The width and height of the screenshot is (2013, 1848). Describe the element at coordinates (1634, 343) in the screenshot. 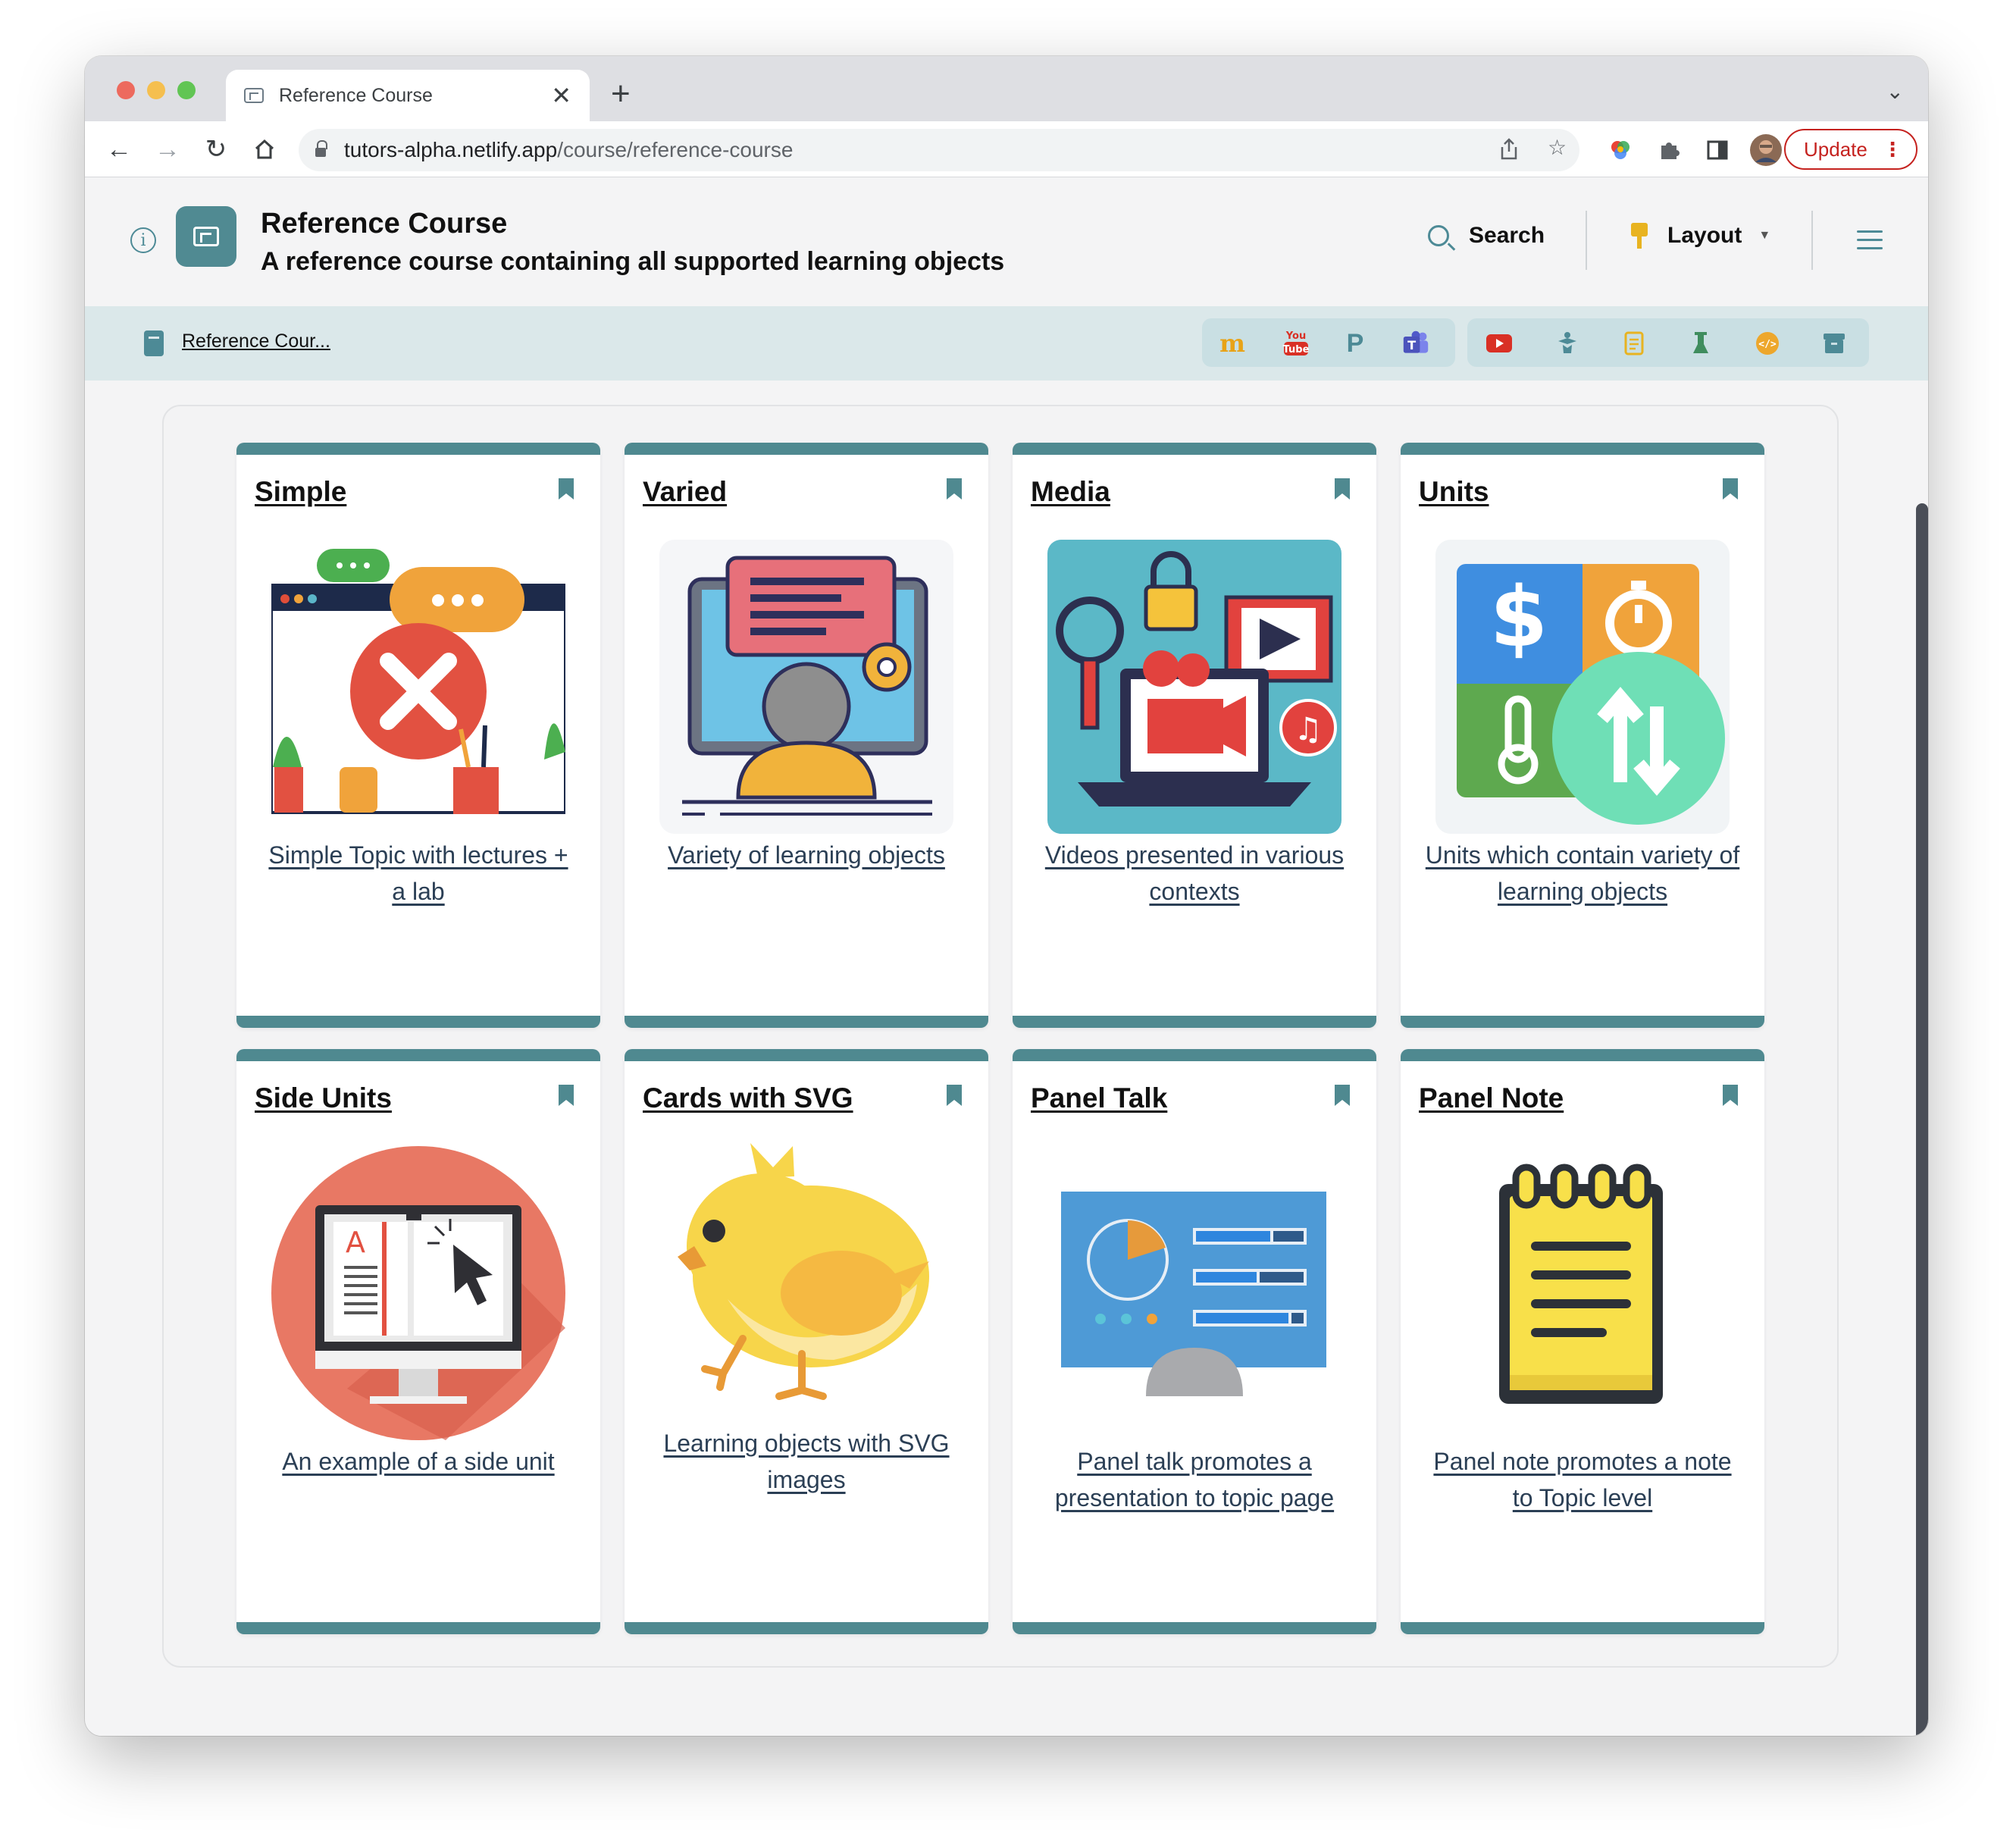

I see `notes-icon` at that location.